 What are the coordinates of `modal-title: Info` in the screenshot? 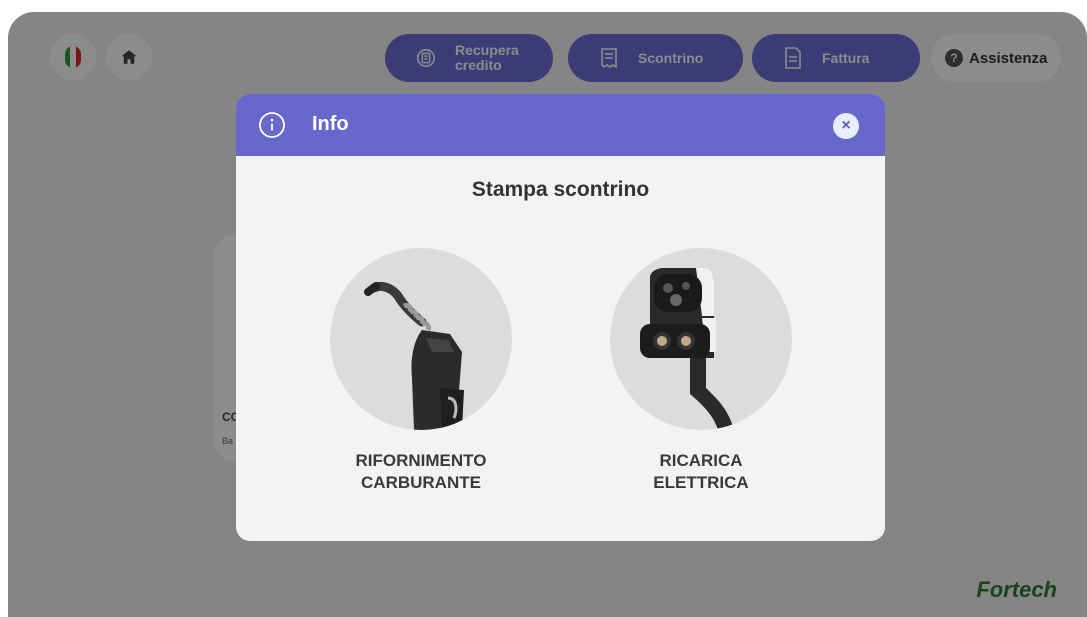 It's located at (330, 124).